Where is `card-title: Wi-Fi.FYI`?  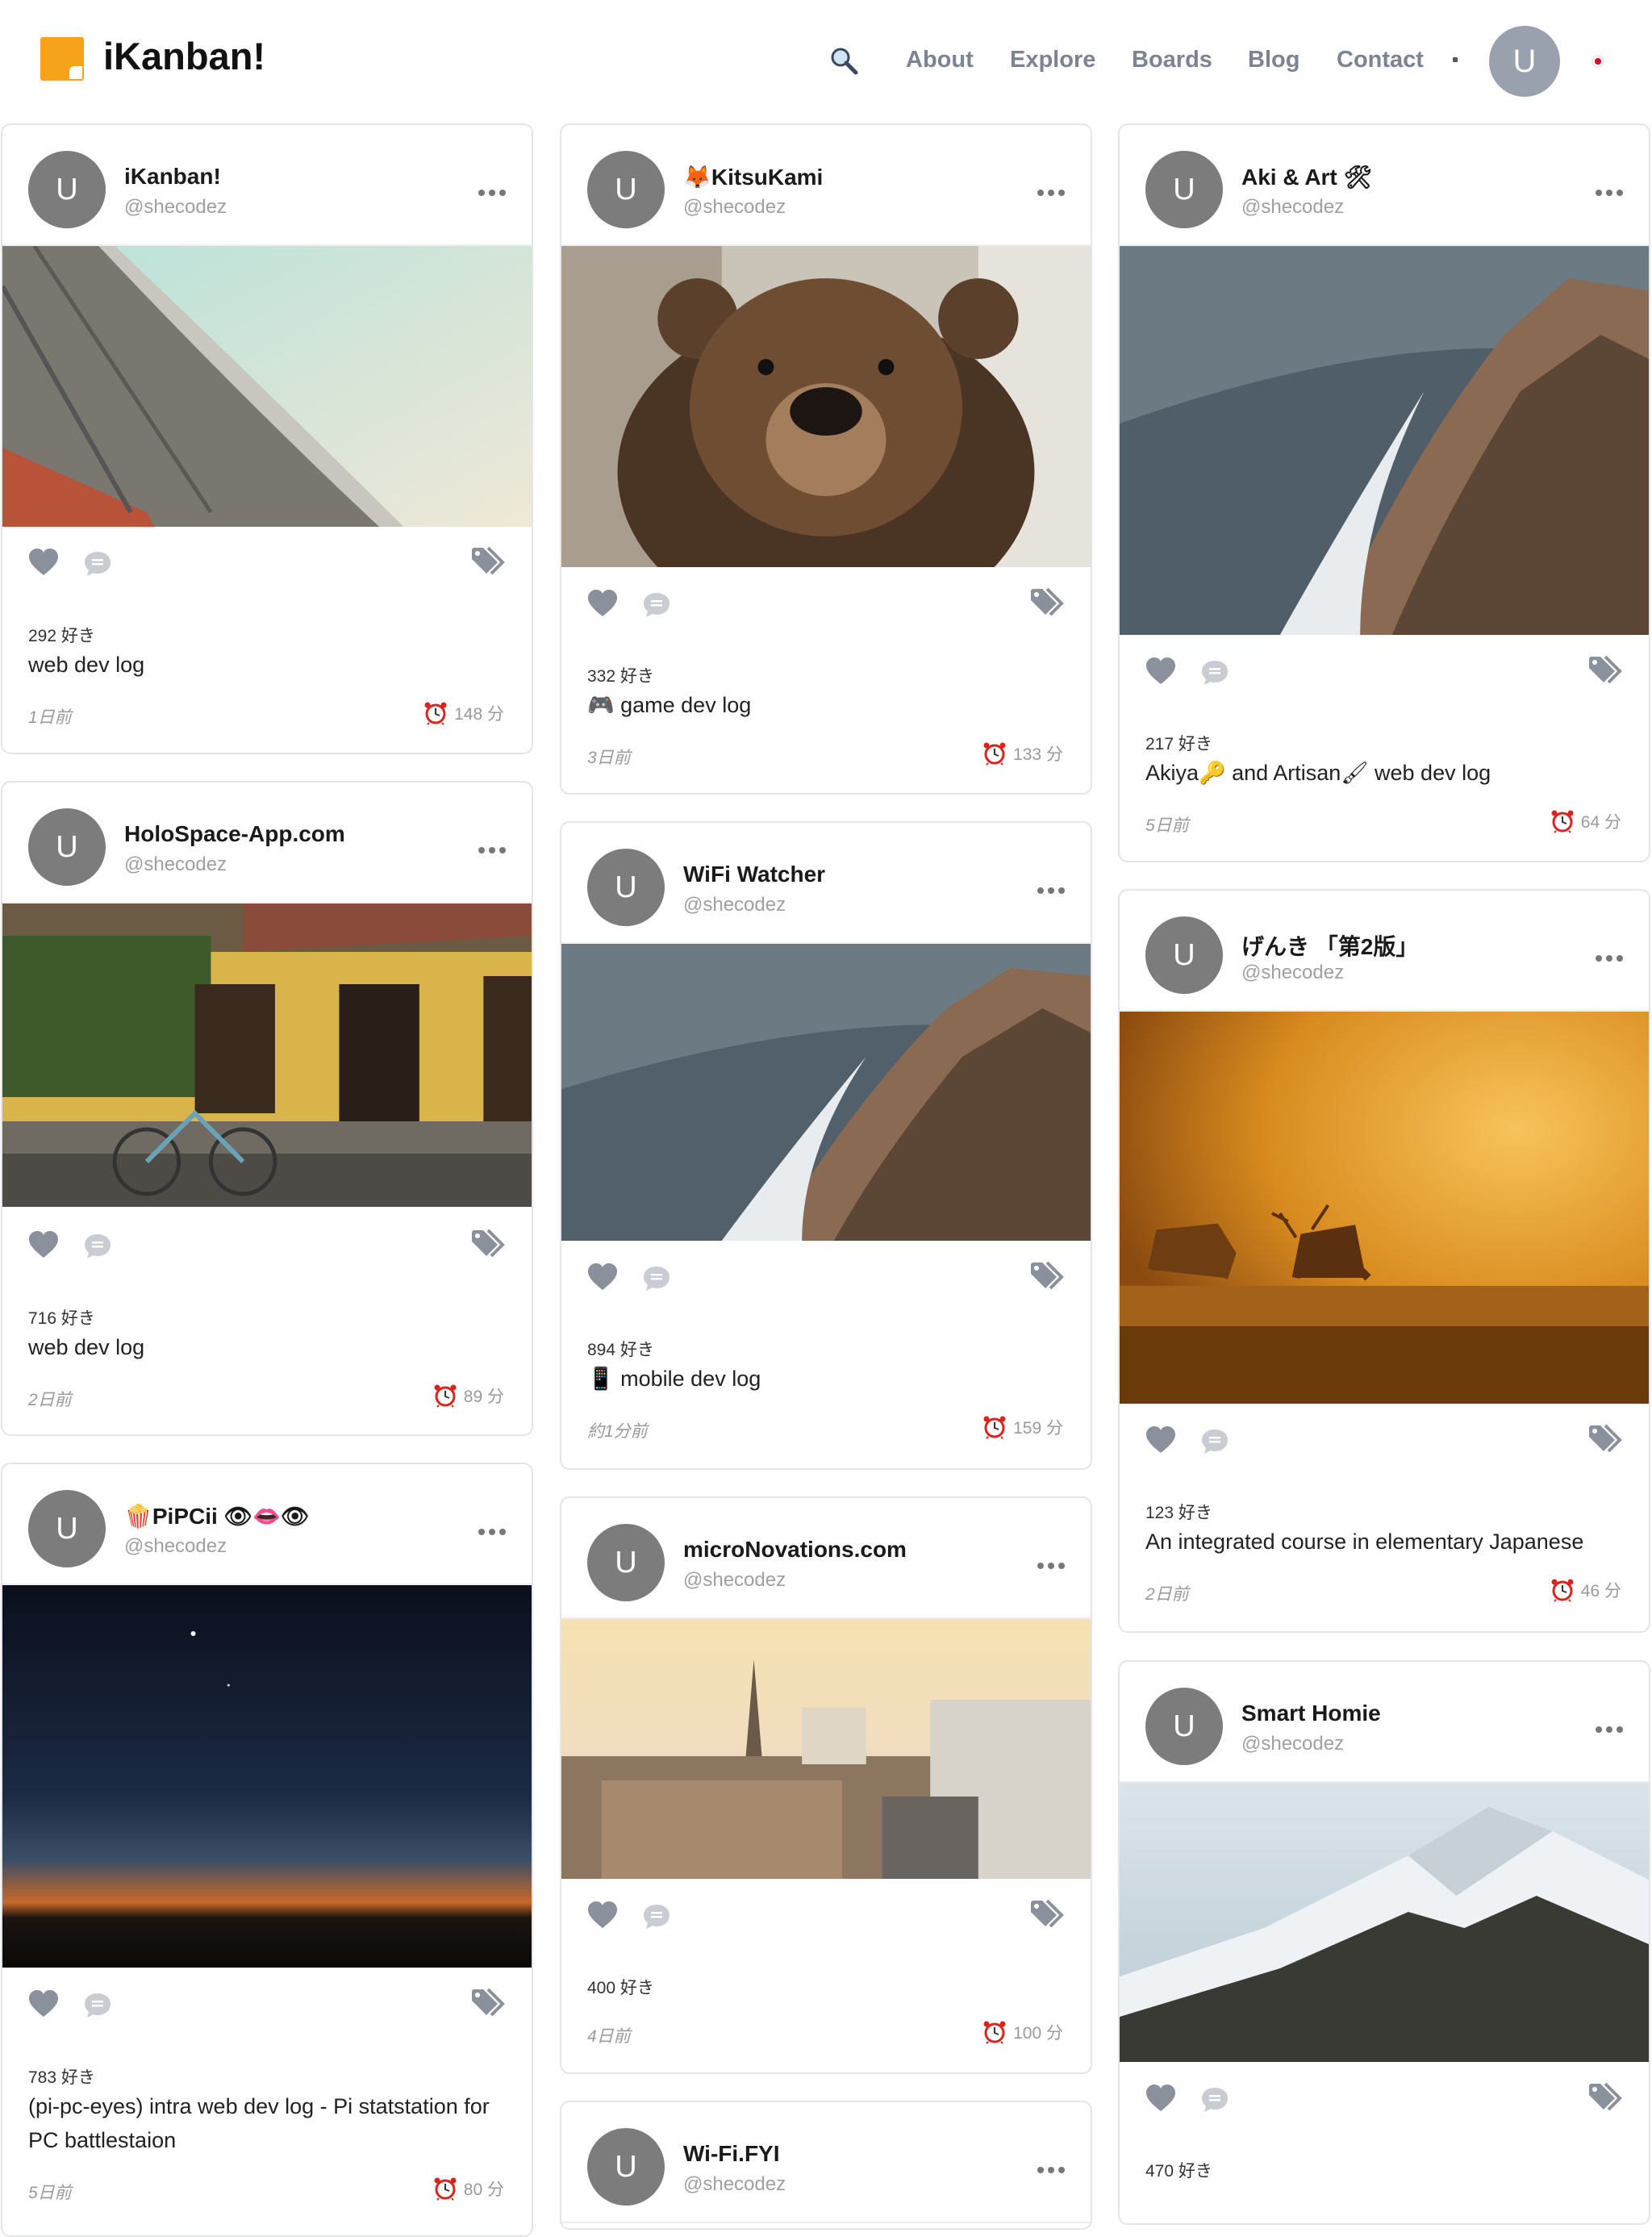 card-title: Wi-Fi.FYI is located at coordinates (732, 2154).